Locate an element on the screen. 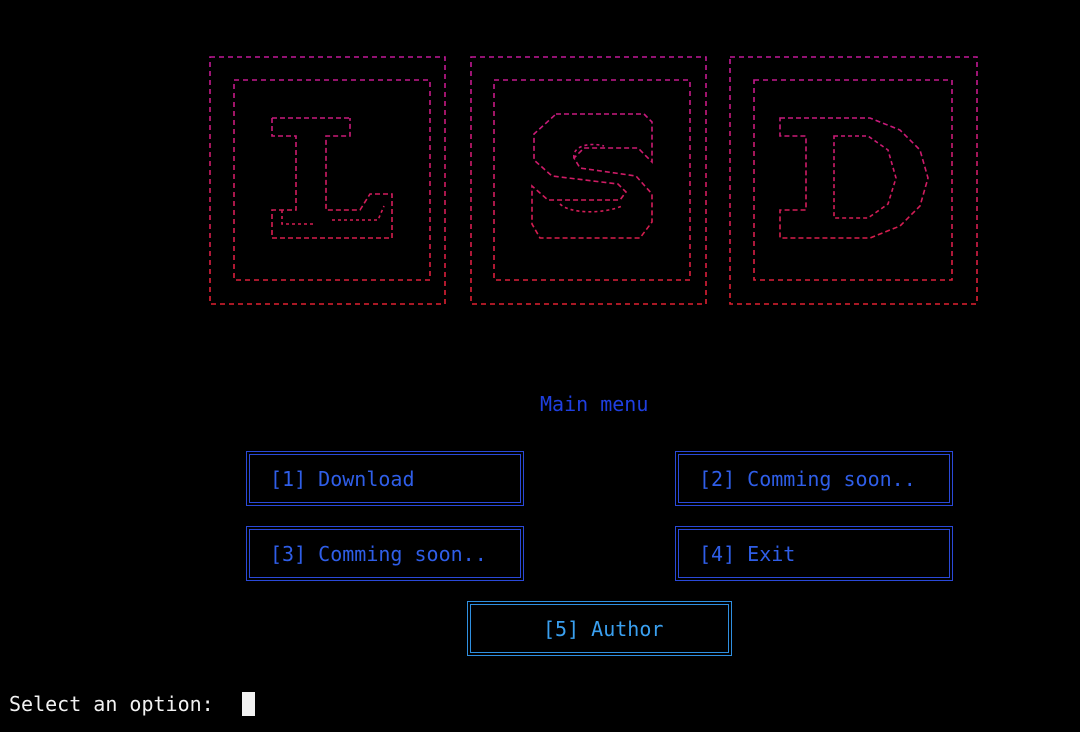 The width and height of the screenshot is (1080, 732). logo-block-s is located at coordinates (588, 180).